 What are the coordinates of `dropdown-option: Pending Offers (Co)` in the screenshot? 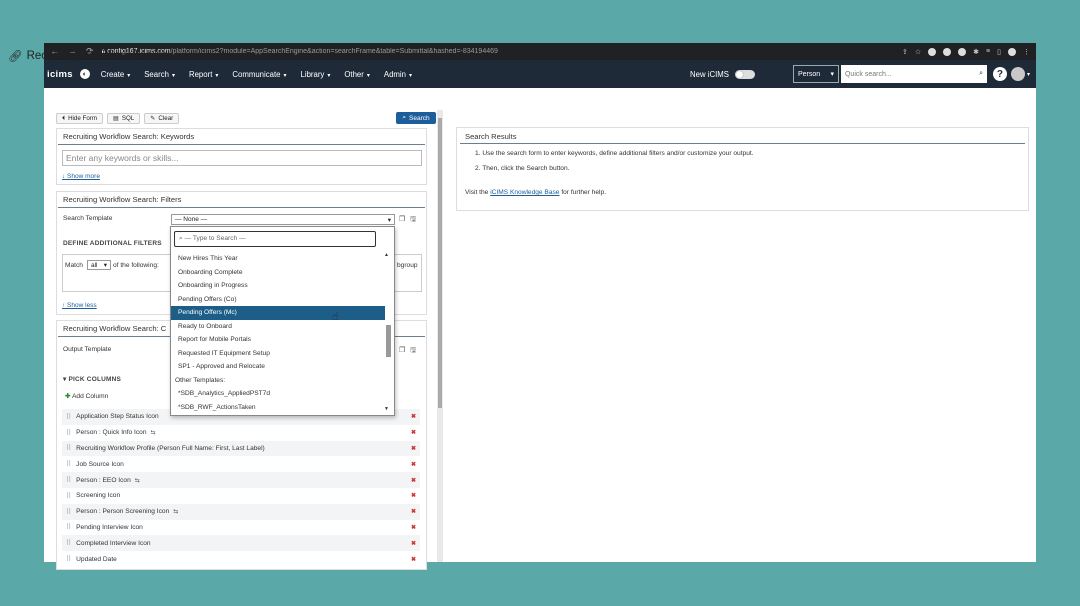 It's located at (278, 300).